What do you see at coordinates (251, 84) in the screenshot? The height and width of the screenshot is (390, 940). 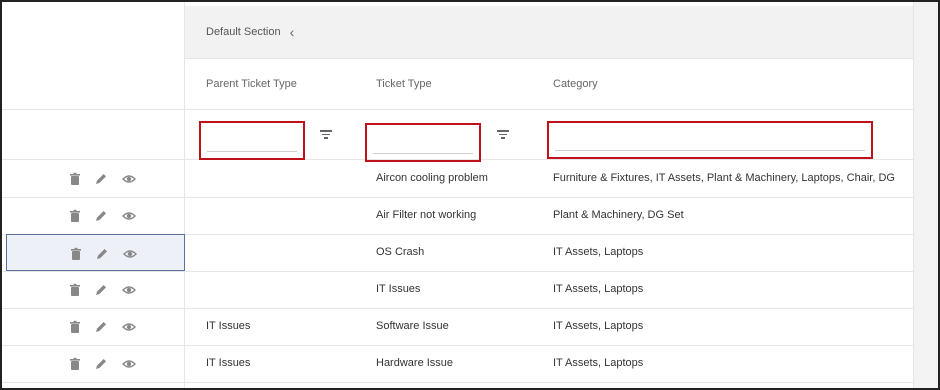 I see `column-header-parent-ticket-type: Parent Ticket Type` at bounding box center [251, 84].